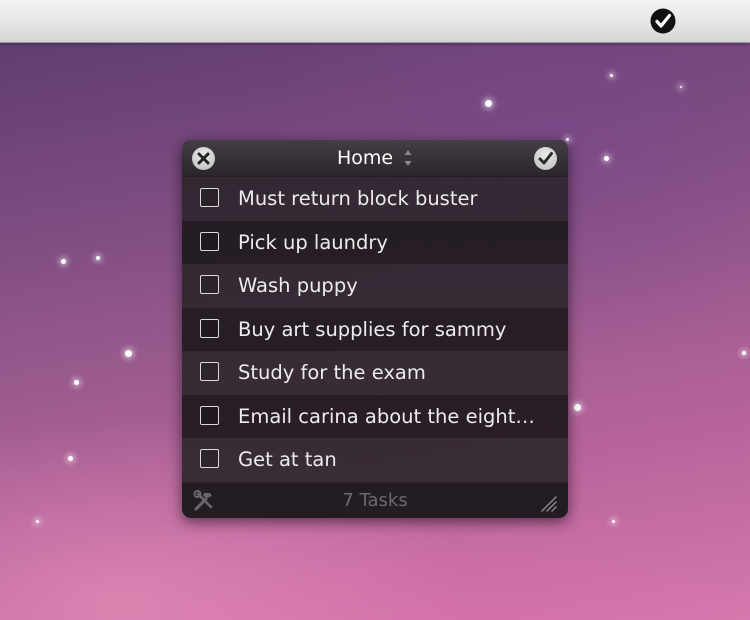 This screenshot has height=620, width=750. I want to click on resize-grip-icon, so click(548, 503).